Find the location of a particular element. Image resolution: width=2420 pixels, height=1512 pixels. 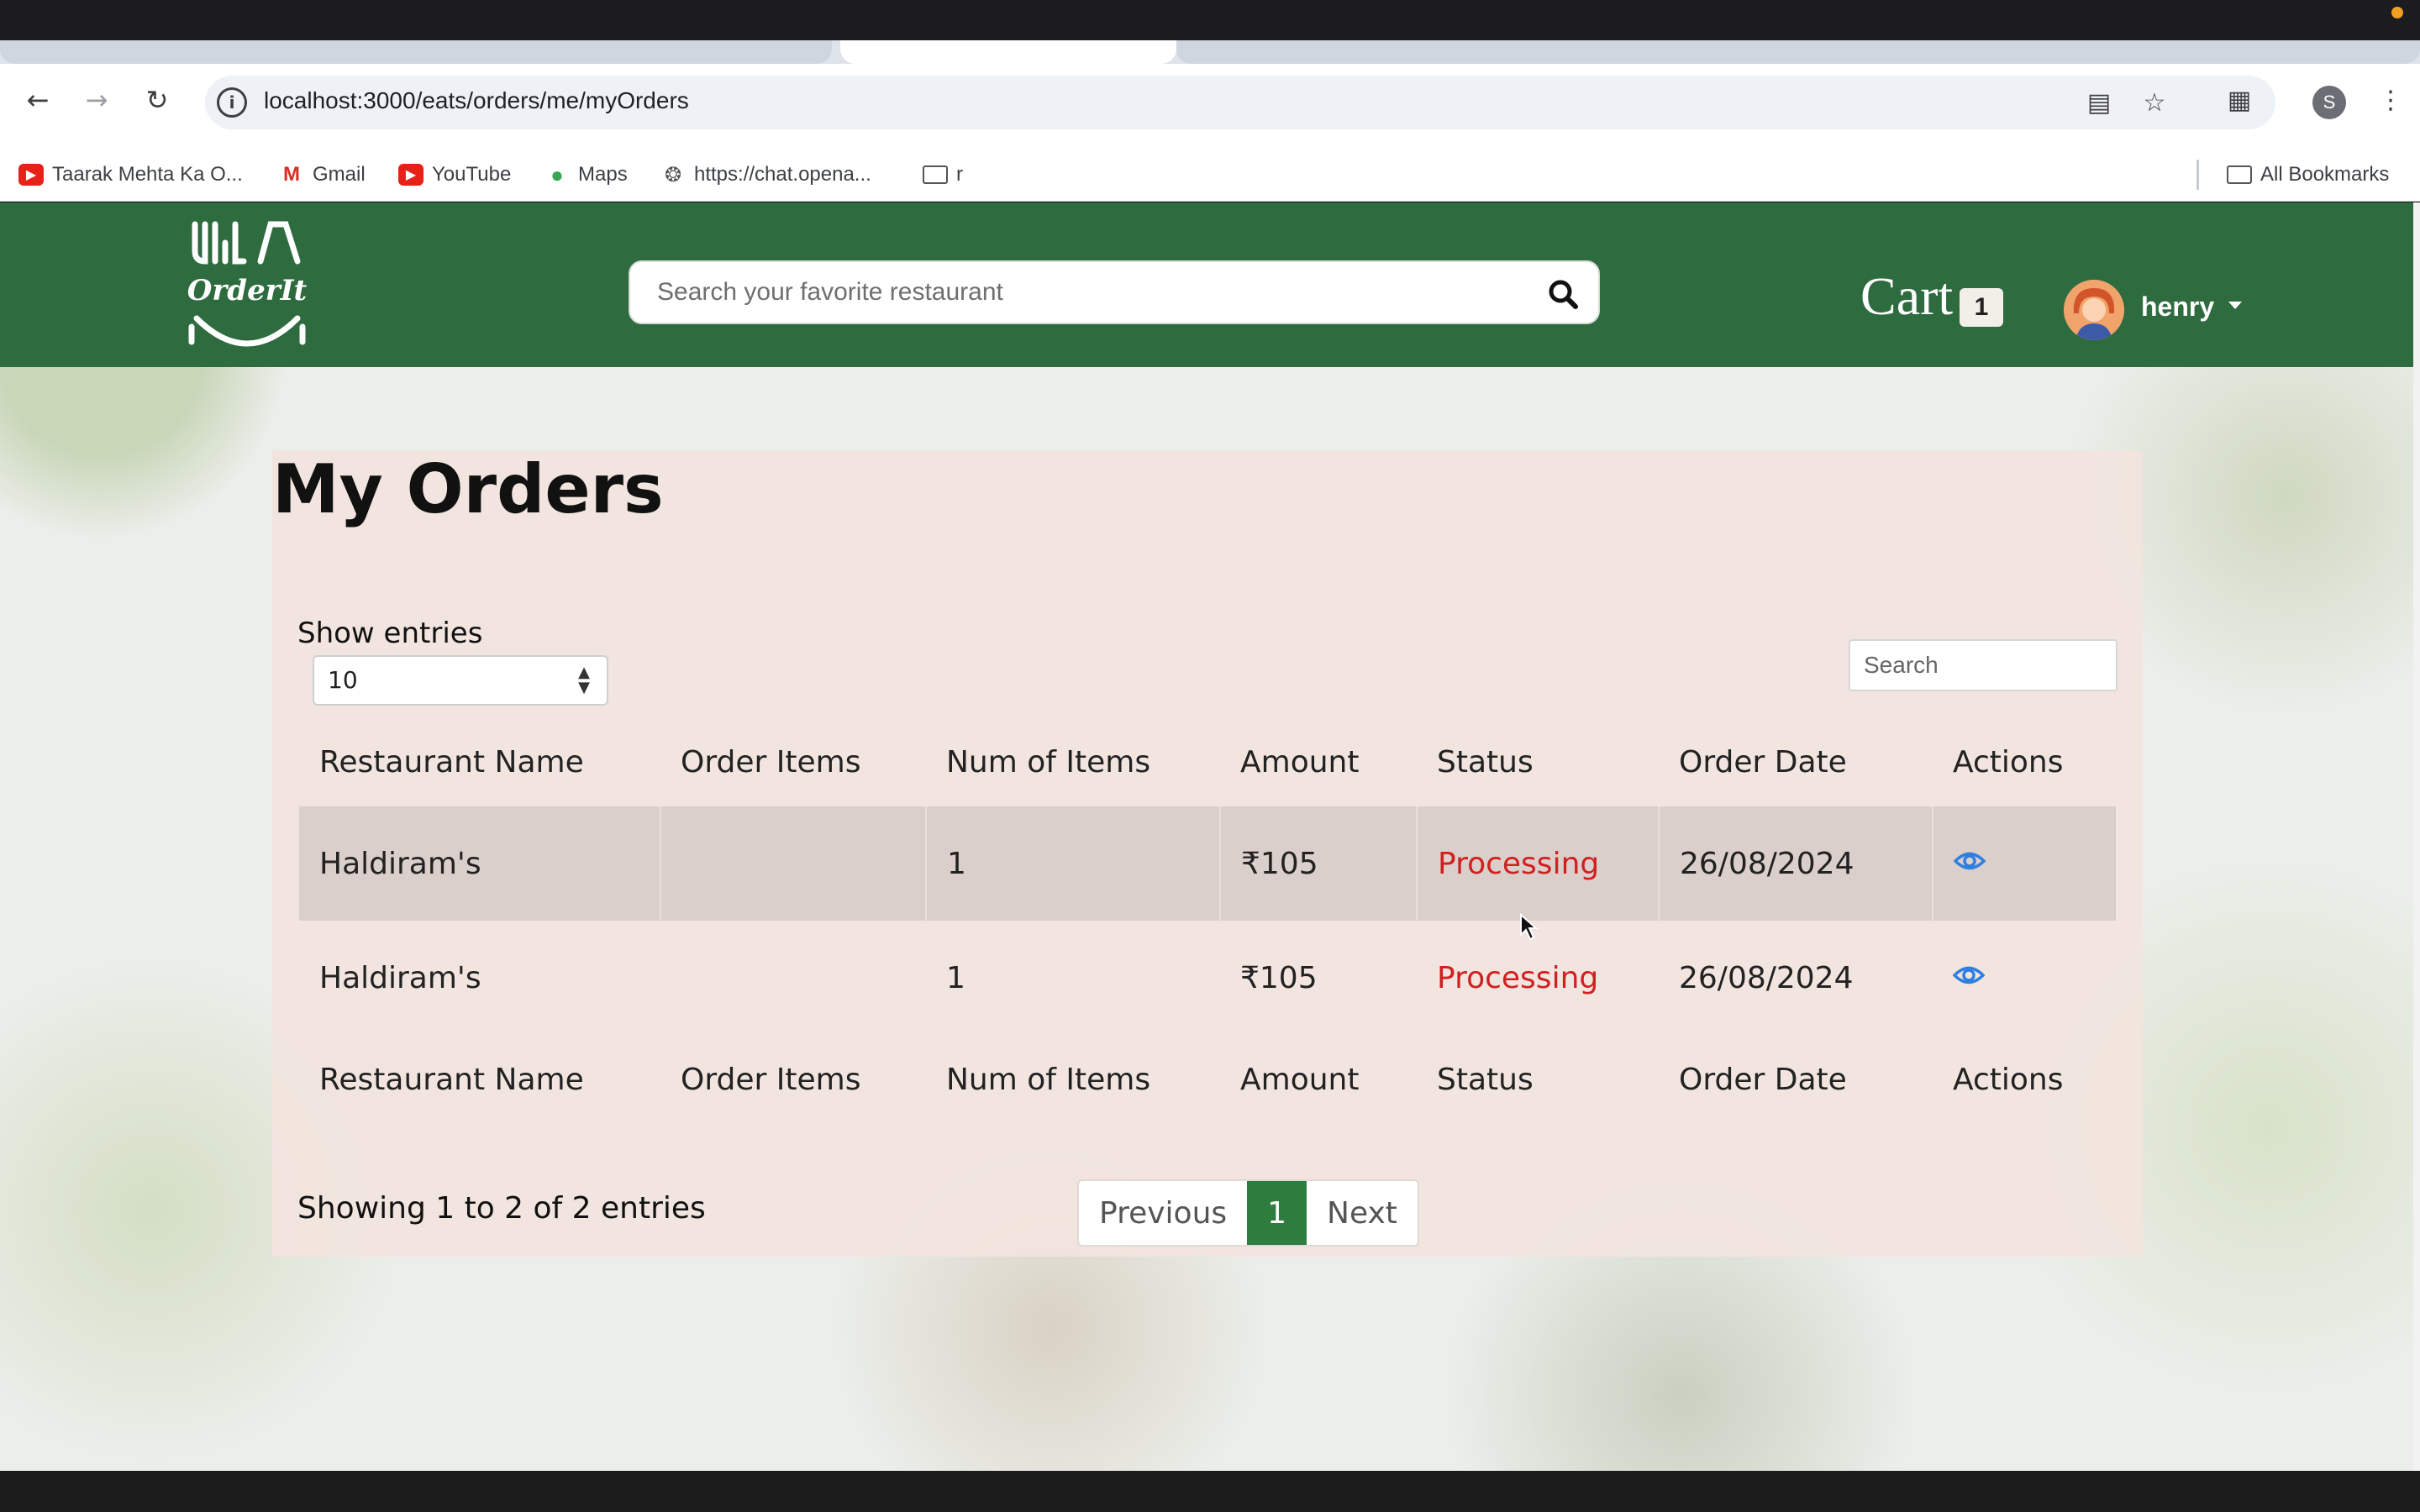

restaurant-search is located at coordinates (1114, 292).